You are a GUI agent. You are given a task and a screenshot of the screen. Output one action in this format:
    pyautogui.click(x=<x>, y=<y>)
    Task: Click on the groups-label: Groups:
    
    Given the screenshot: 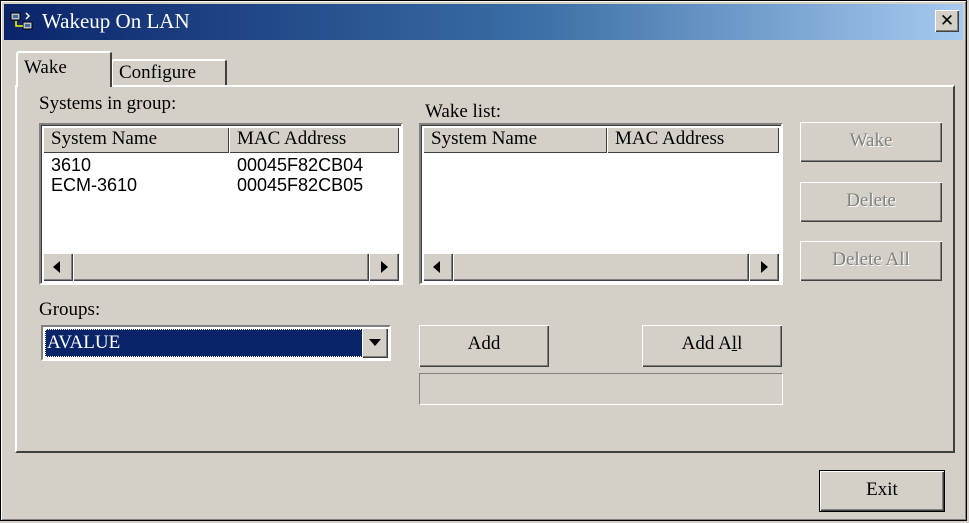 What is the action you would take?
    pyautogui.click(x=70, y=309)
    